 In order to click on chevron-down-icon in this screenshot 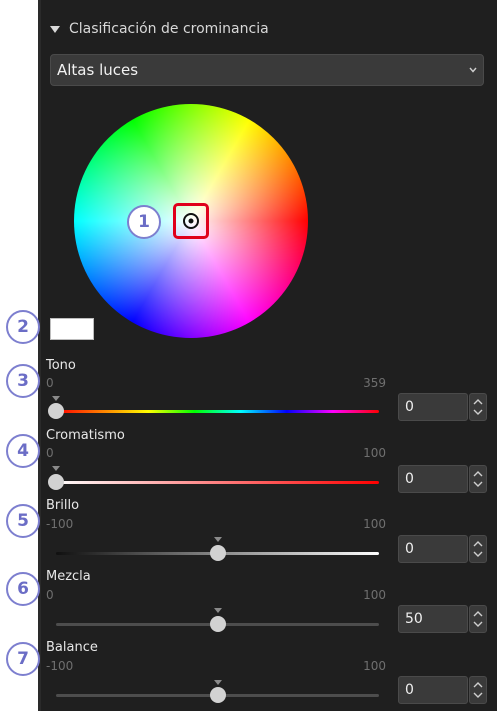, I will do `click(473, 70)`.